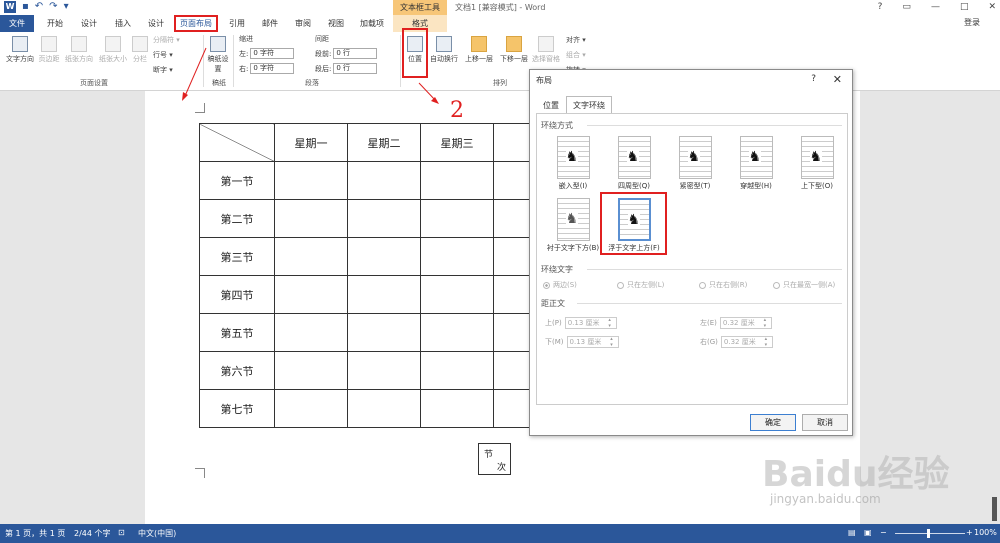 This screenshot has width=1000, height=543. Describe the element at coordinates (551, 105) in the screenshot. I see `tab-position: 位置` at that location.